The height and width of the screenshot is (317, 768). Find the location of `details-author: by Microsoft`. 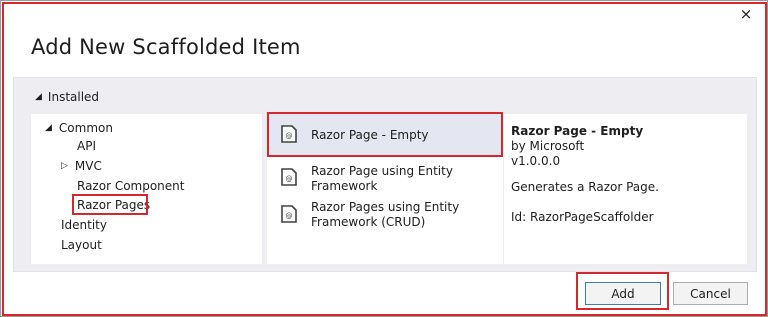

details-author: by Microsoft is located at coordinates (548, 146).